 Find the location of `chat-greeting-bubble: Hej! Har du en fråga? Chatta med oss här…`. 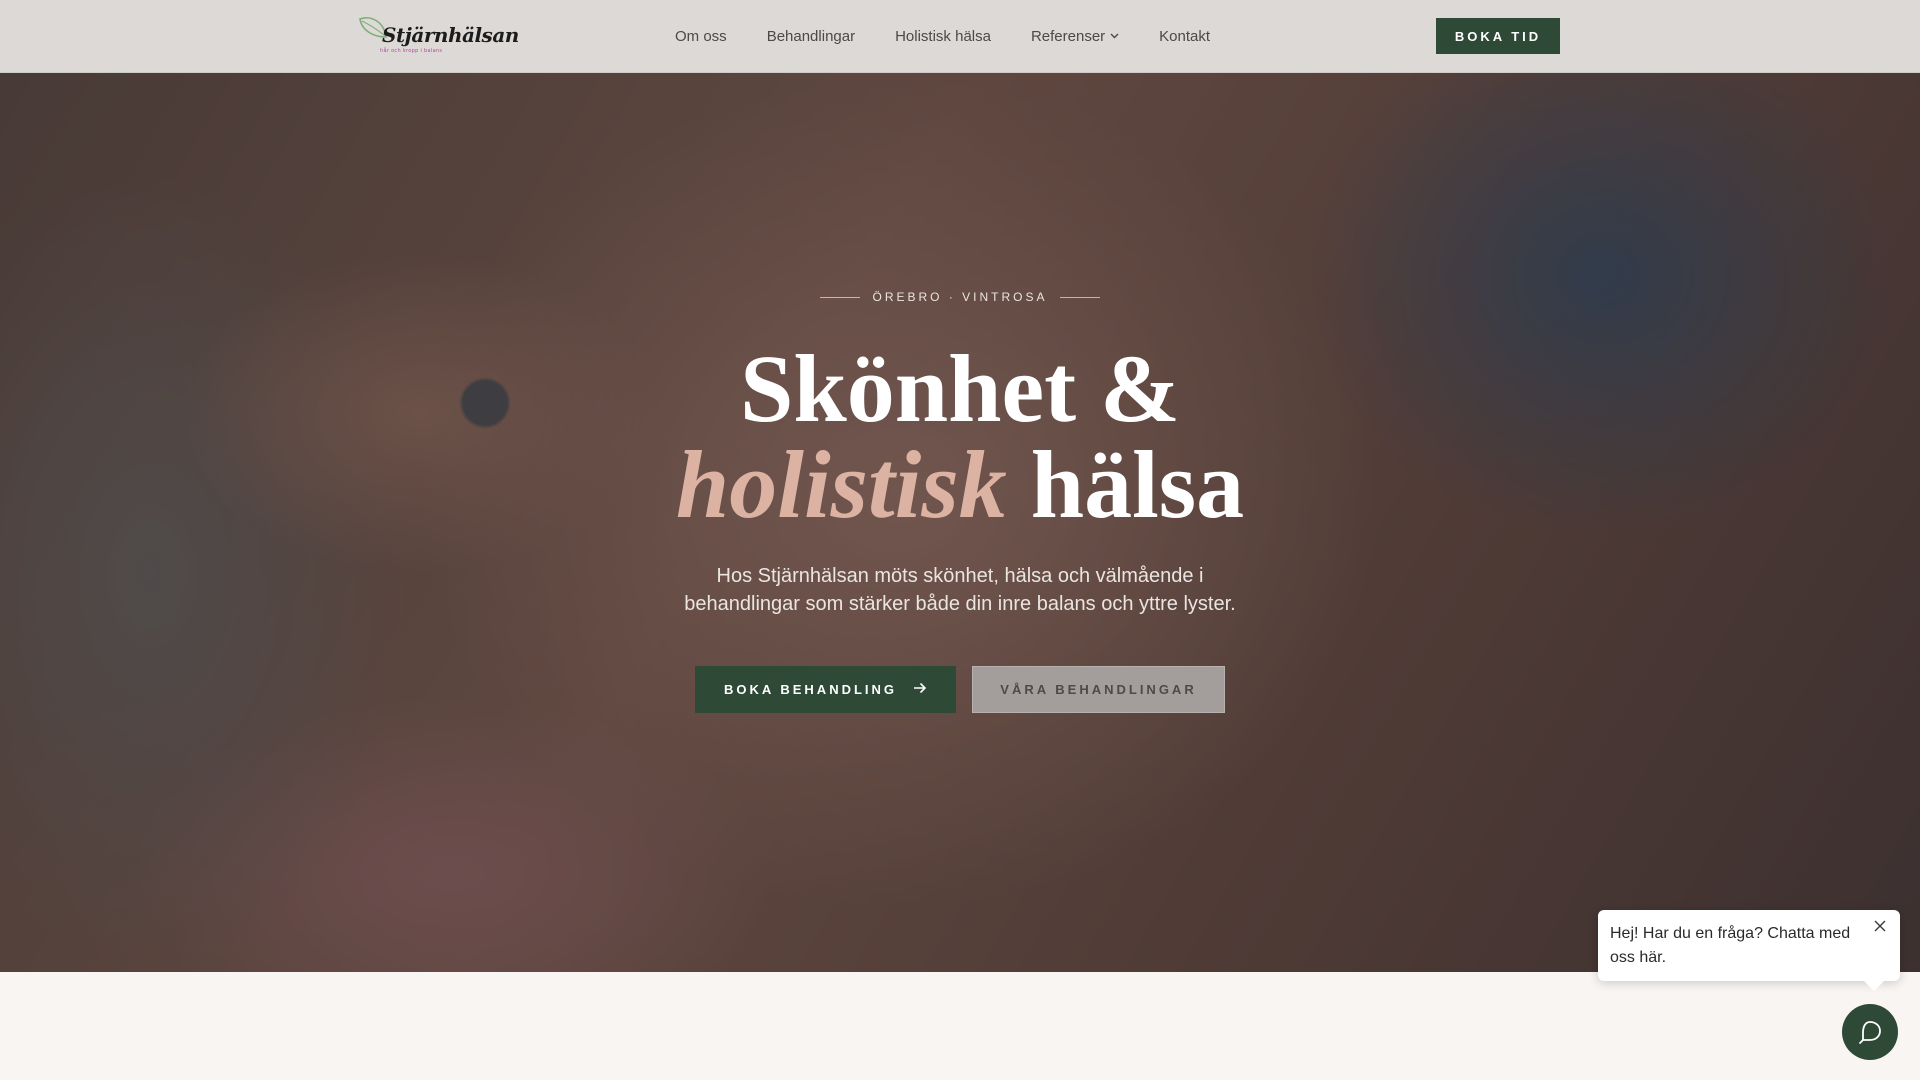

chat-greeting-bubble: Hej! Har du en fråga? Chatta med oss här… is located at coordinates (1749, 950).